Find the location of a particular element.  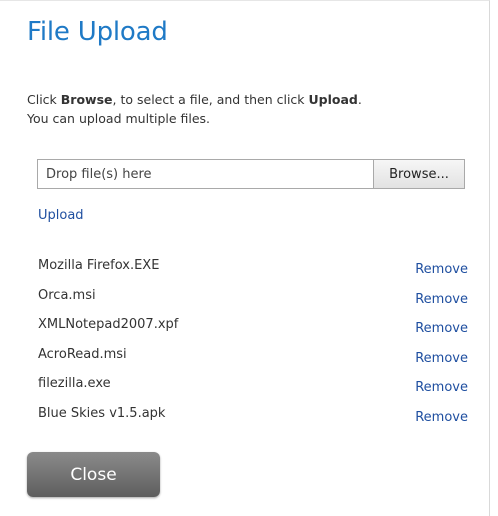

close-button: Close is located at coordinates (93, 474).